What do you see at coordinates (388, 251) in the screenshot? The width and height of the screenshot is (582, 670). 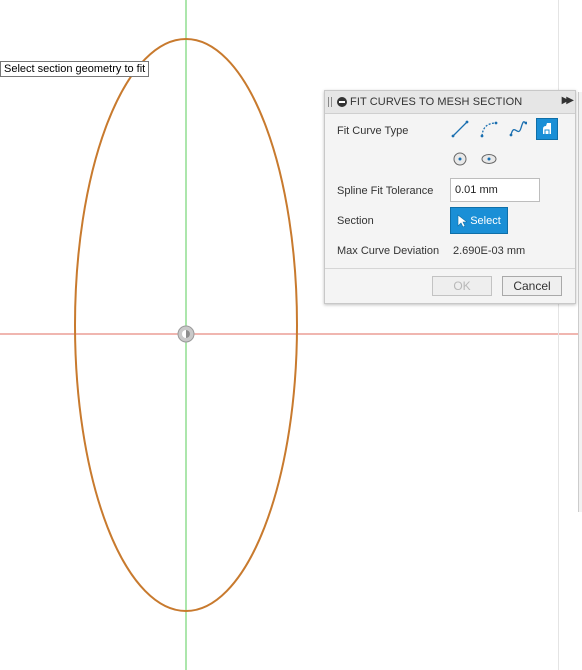 I see `max-deviation-label: Max Curve Deviation` at bounding box center [388, 251].